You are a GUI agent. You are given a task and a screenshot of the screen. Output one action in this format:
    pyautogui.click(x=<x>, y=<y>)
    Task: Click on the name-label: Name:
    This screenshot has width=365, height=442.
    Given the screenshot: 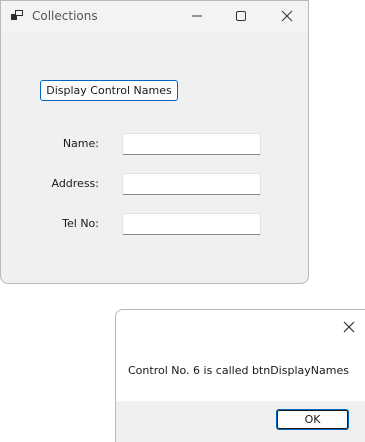 What is the action you would take?
    pyautogui.click(x=80, y=143)
    